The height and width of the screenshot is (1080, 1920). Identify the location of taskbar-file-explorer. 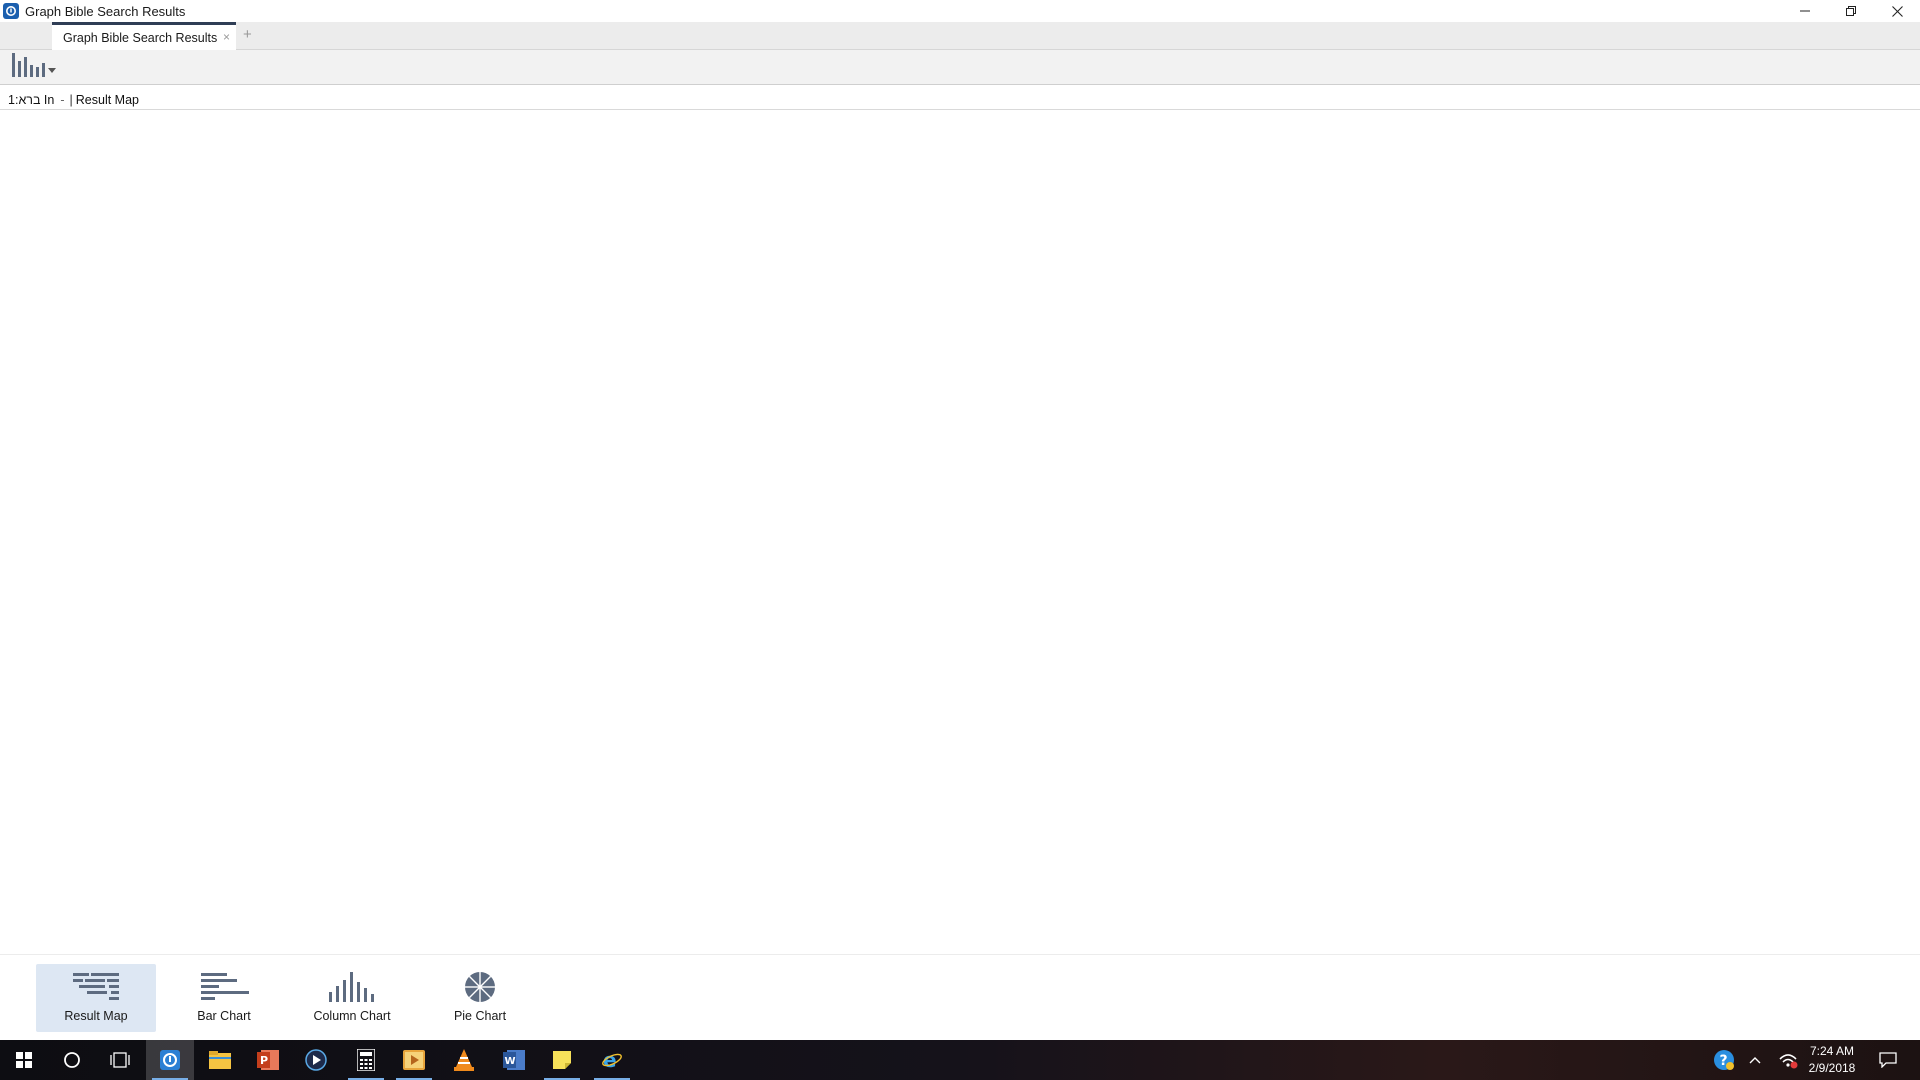
(220, 1060).